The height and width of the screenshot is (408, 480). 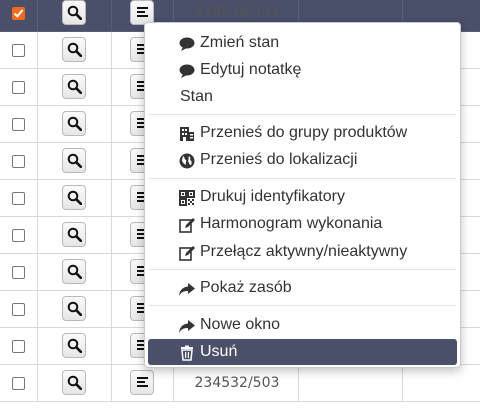 I want to click on table-row: 234532/503, so click(x=240, y=383).